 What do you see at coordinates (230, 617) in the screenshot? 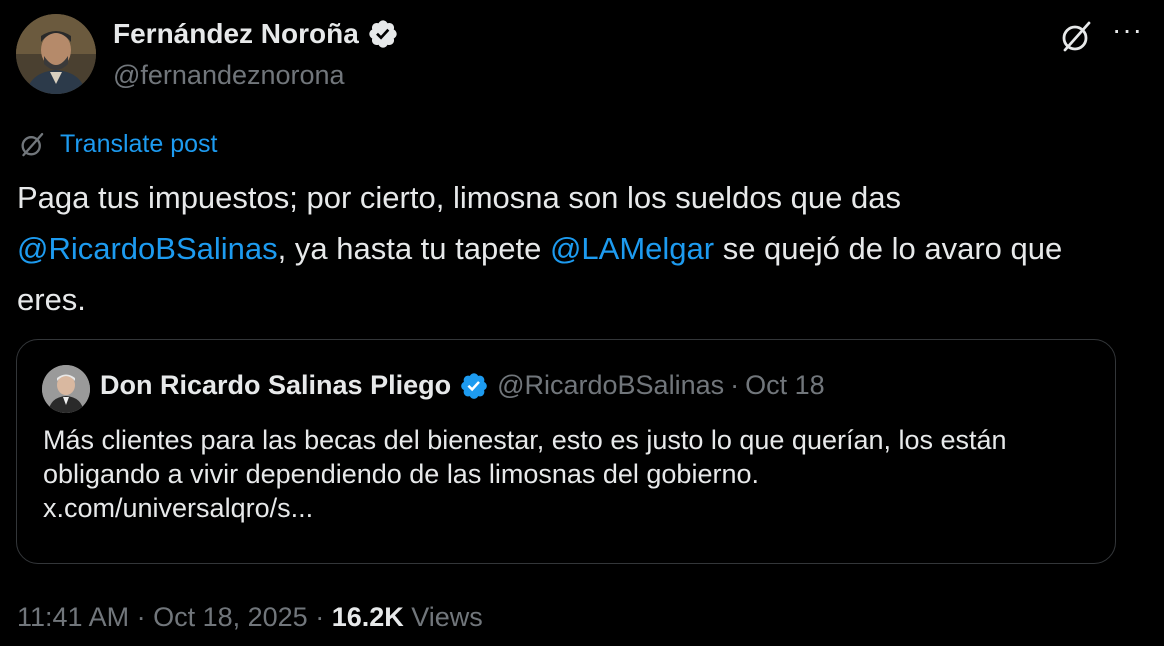
I see `post-date: Oct 18, 2025` at bounding box center [230, 617].